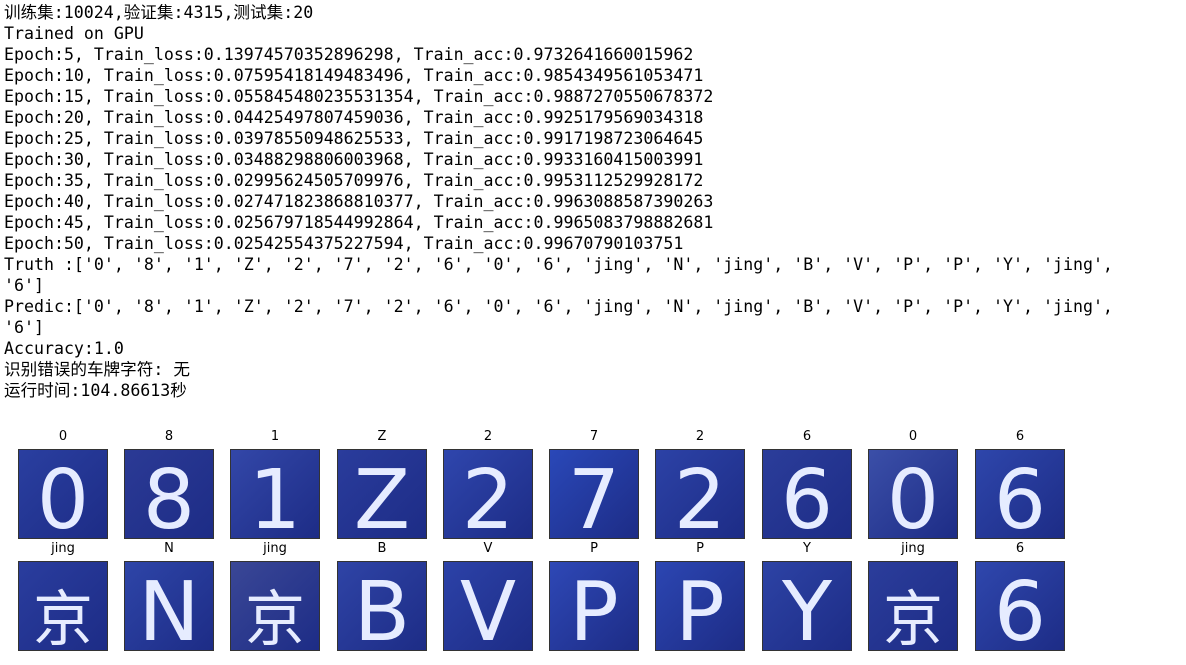 Image resolution: width=1186 pixels, height=665 pixels. Describe the element at coordinates (169, 548) in the screenshot. I see `char-label: N` at that location.